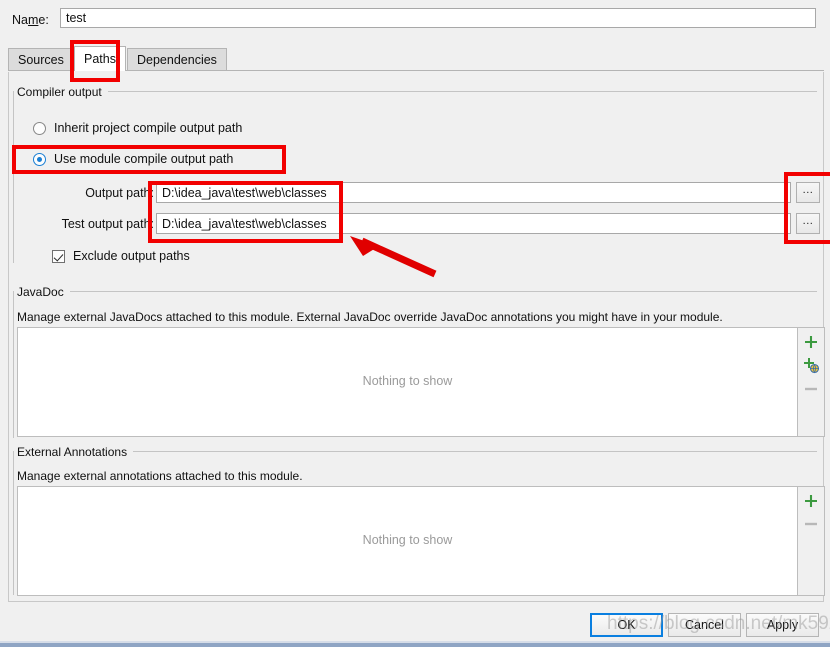 This screenshot has width=830, height=647. What do you see at coordinates (43, 292) in the screenshot?
I see `javadoc-group-label: JavaDoc` at bounding box center [43, 292].